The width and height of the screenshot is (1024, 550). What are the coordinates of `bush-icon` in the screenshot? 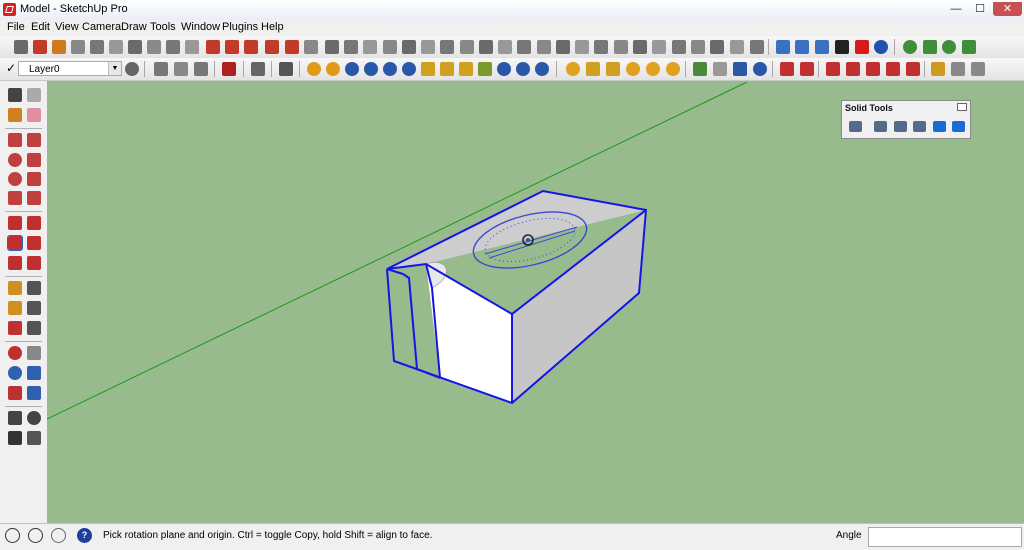 It's located at (949, 47).